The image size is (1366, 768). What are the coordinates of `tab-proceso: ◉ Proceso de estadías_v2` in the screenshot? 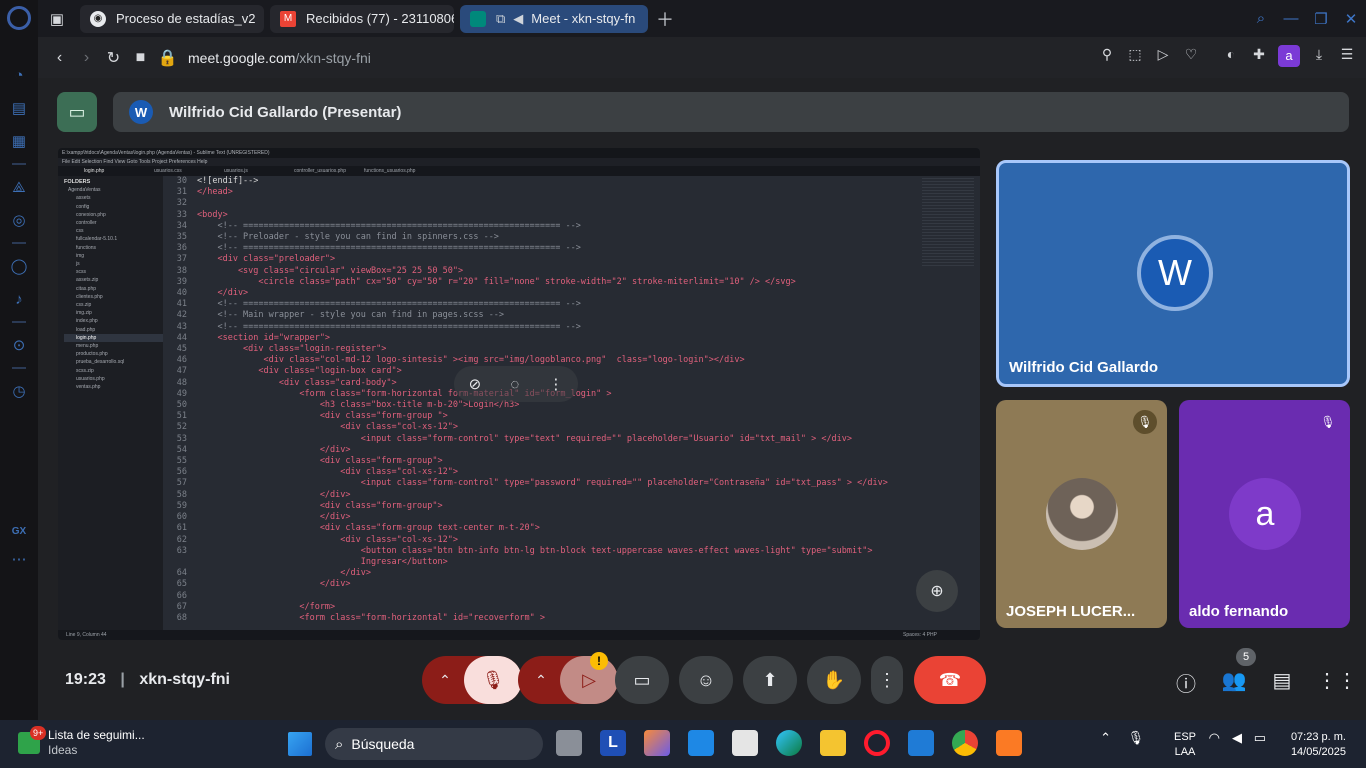 It's located at (172, 18).